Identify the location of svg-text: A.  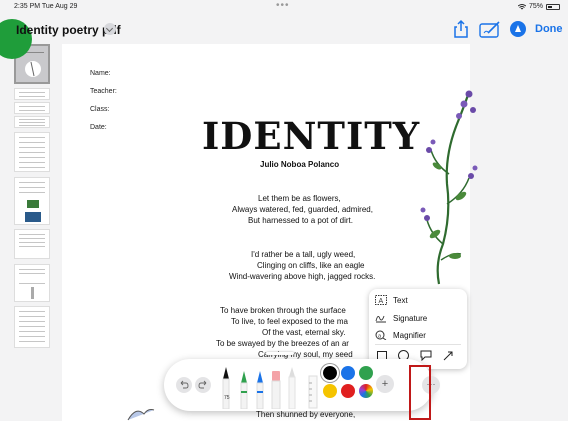
(381, 301).